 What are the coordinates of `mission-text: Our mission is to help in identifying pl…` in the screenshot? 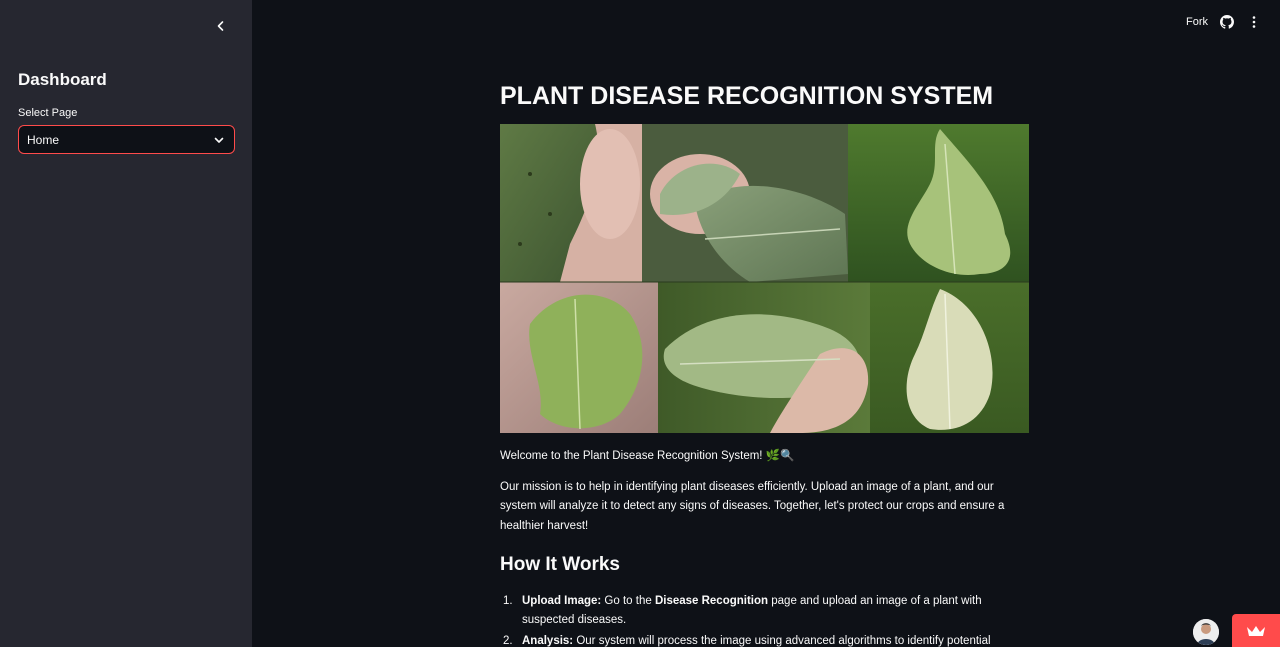 It's located at (752, 506).